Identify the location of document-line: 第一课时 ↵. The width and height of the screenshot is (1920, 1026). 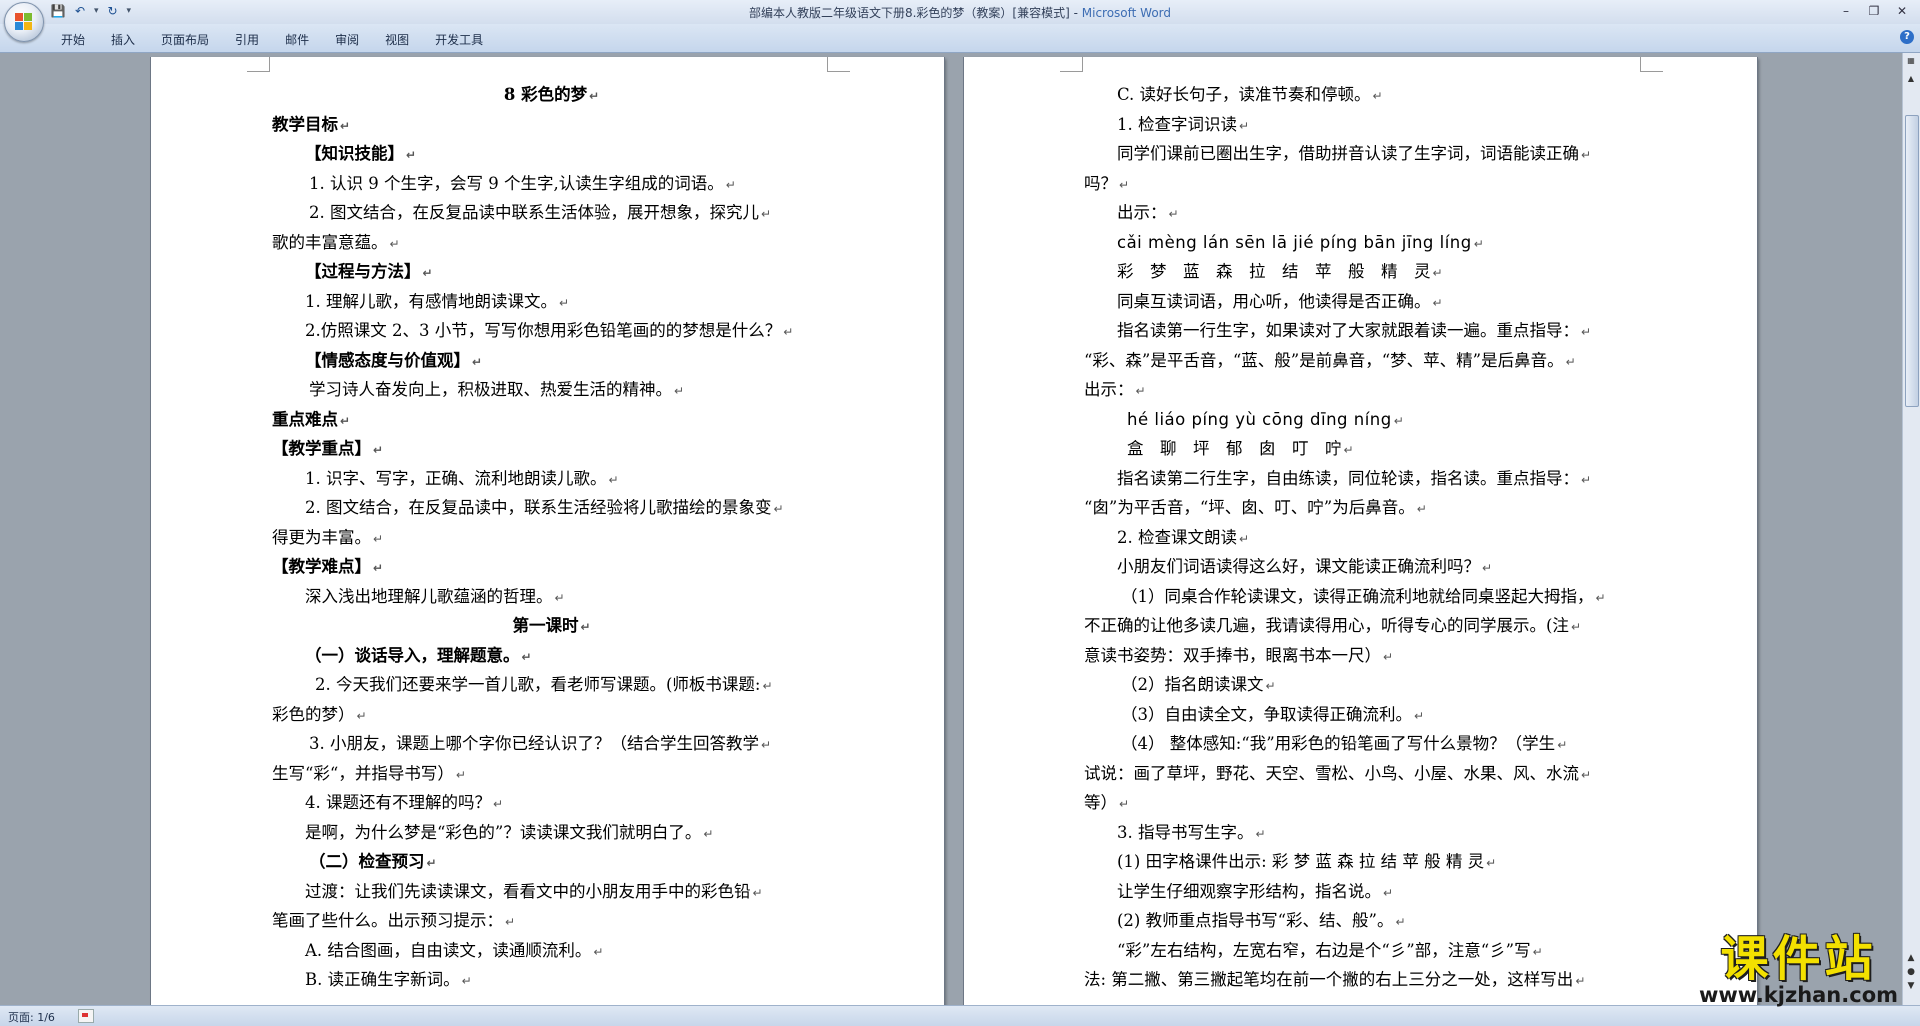
(551, 626).